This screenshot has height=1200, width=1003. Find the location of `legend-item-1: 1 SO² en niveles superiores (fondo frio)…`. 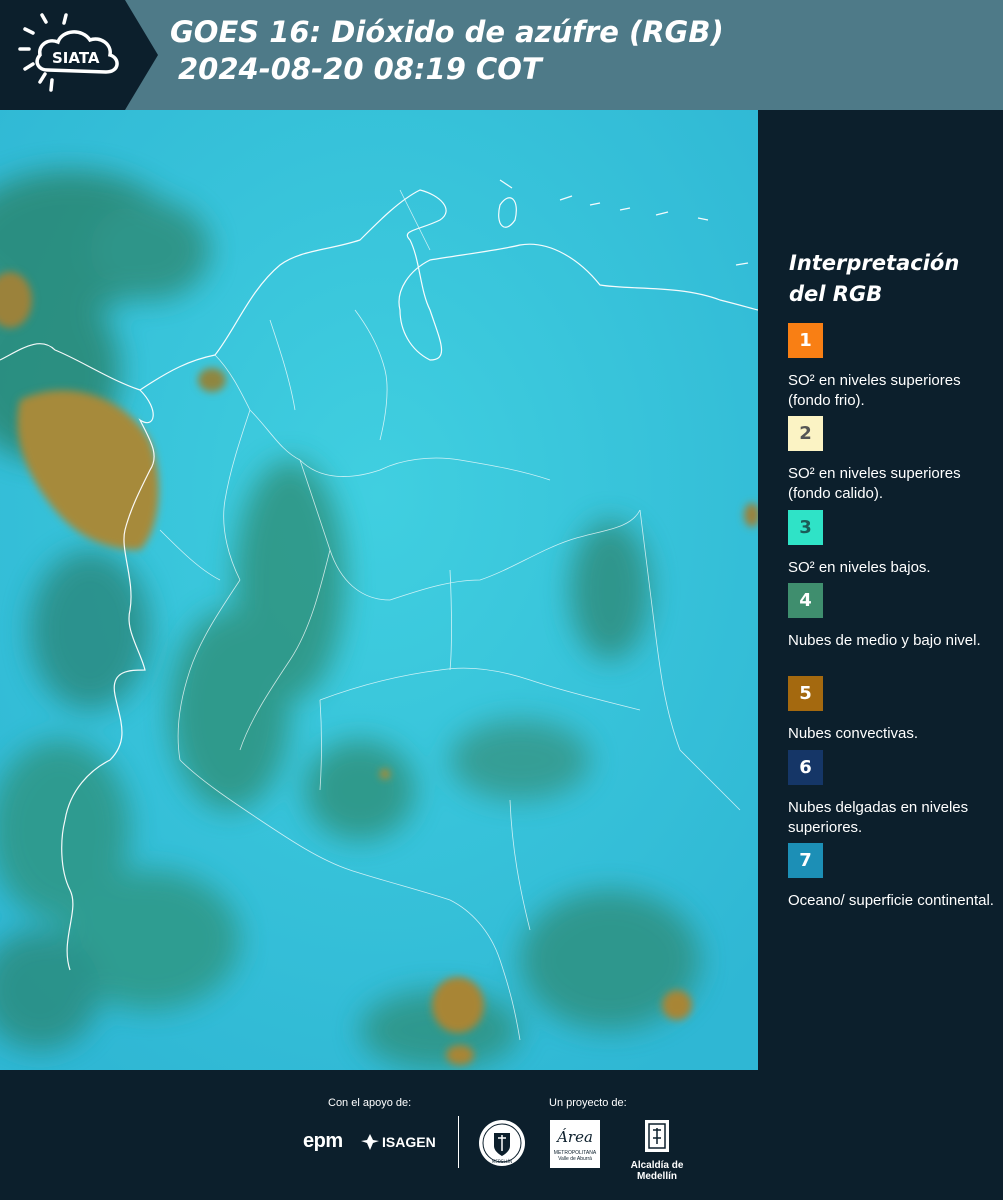

legend-item-1: 1 SO² en niveles superiores (fondo frio)… is located at coordinates (894, 367).